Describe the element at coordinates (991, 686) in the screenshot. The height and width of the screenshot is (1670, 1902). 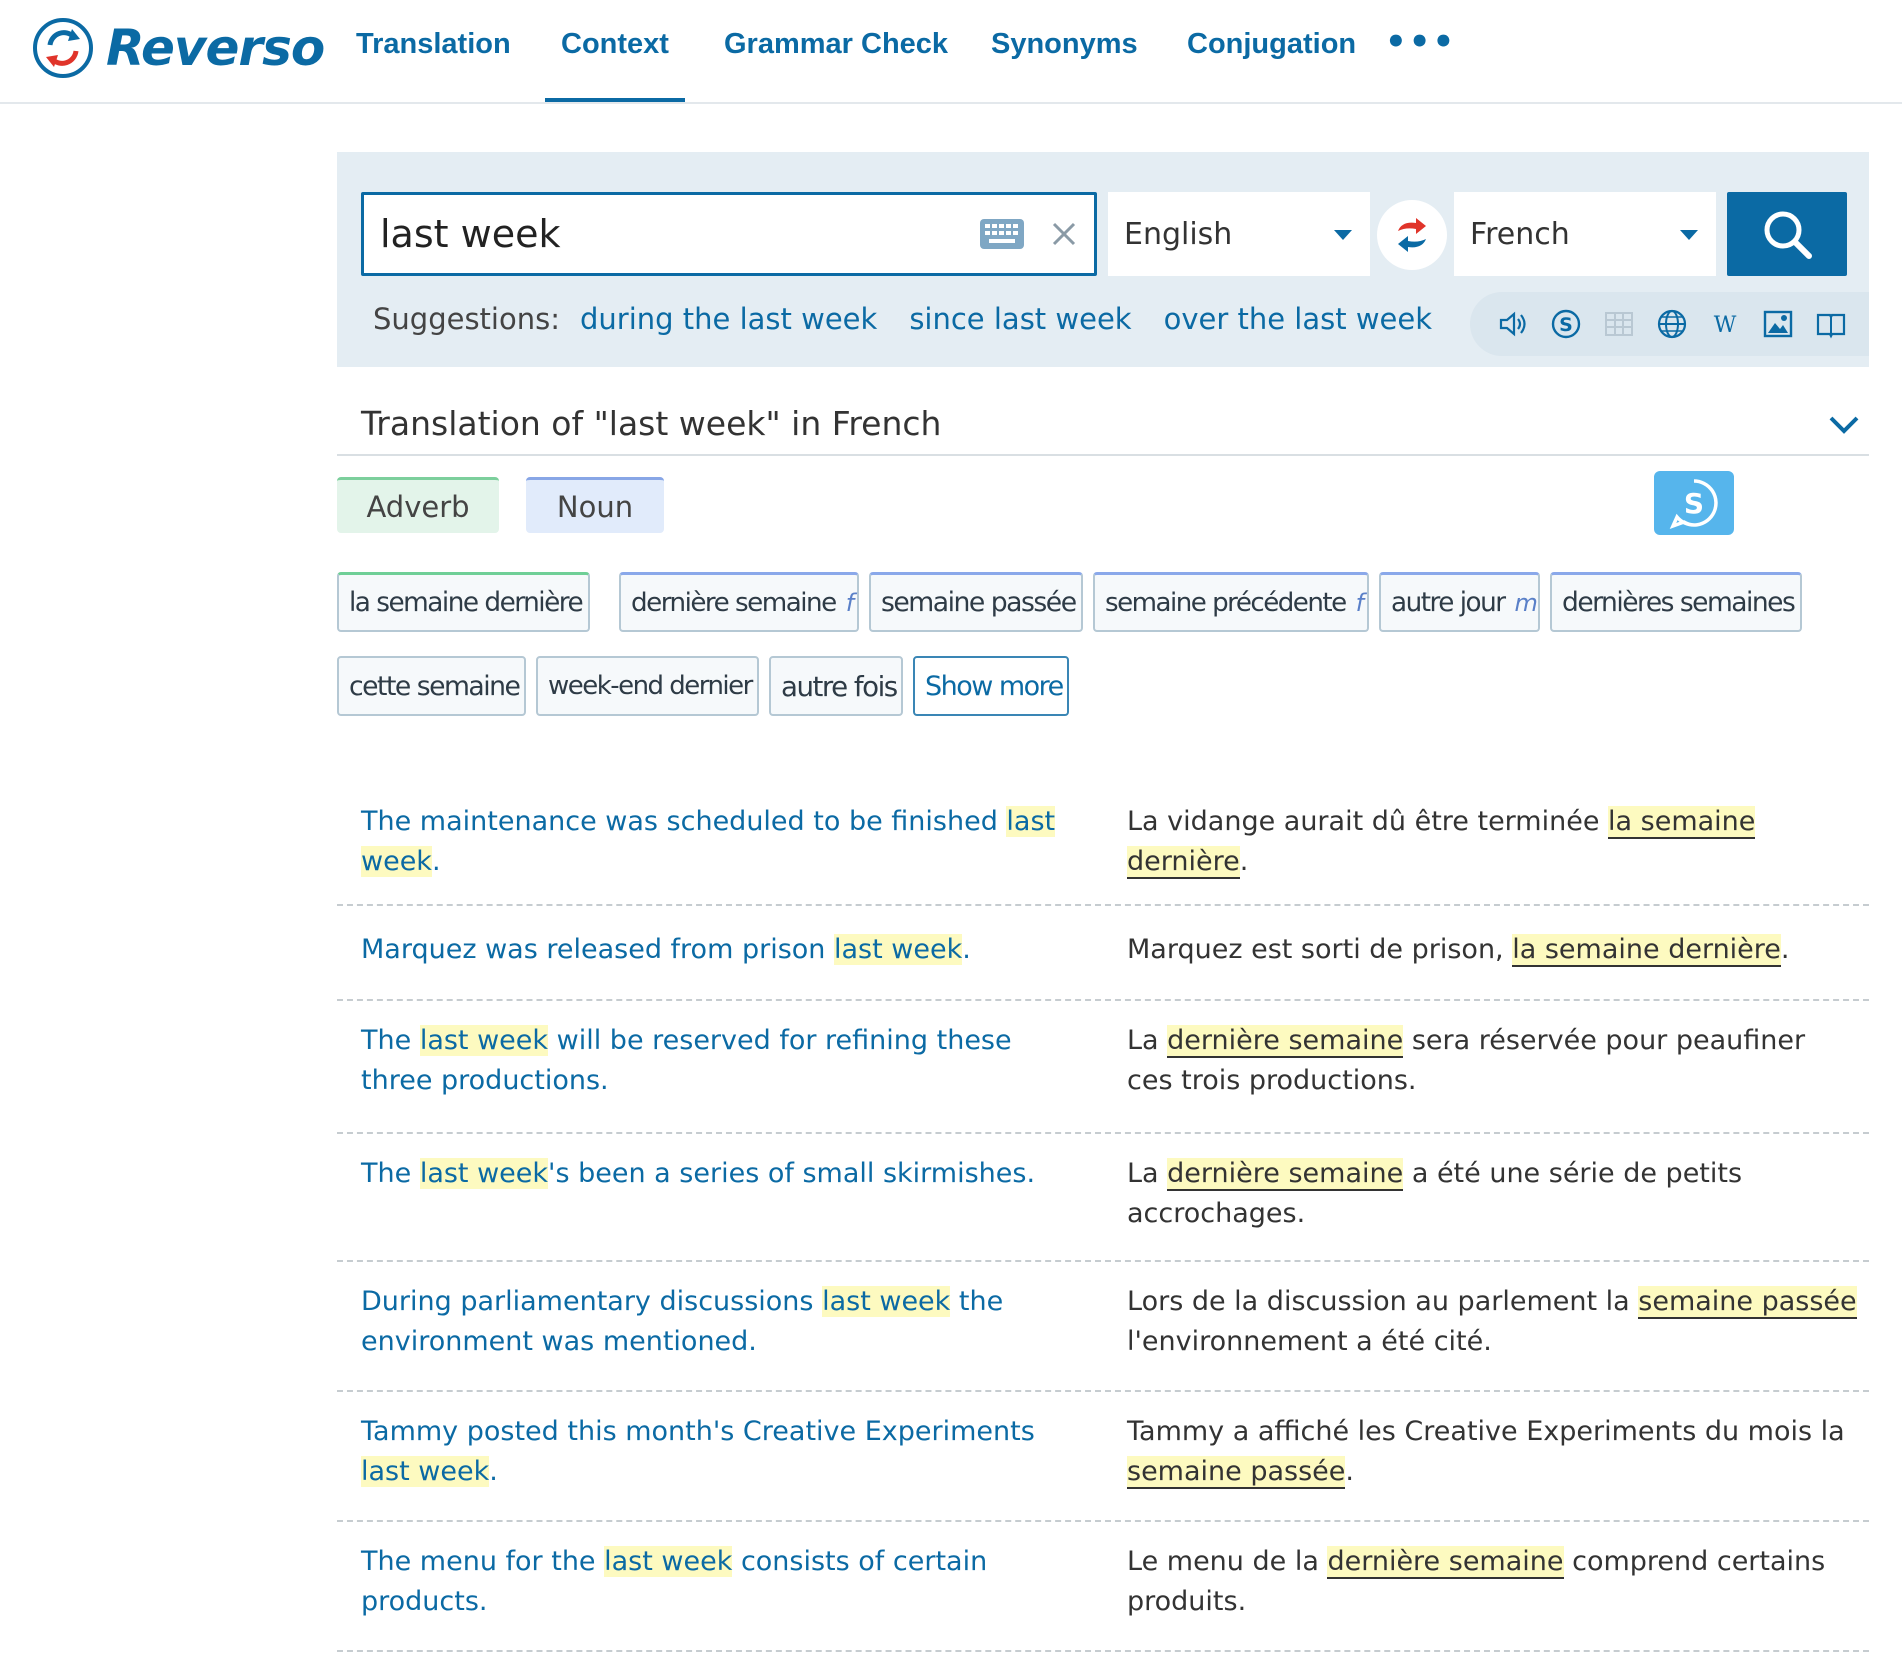
I see `show-more-button: Show more` at that location.